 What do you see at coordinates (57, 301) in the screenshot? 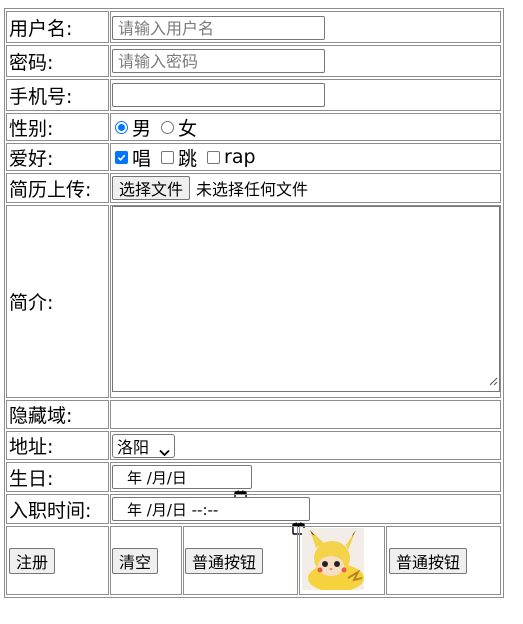
I see `intro-label-cell: 简介:` at bounding box center [57, 301].